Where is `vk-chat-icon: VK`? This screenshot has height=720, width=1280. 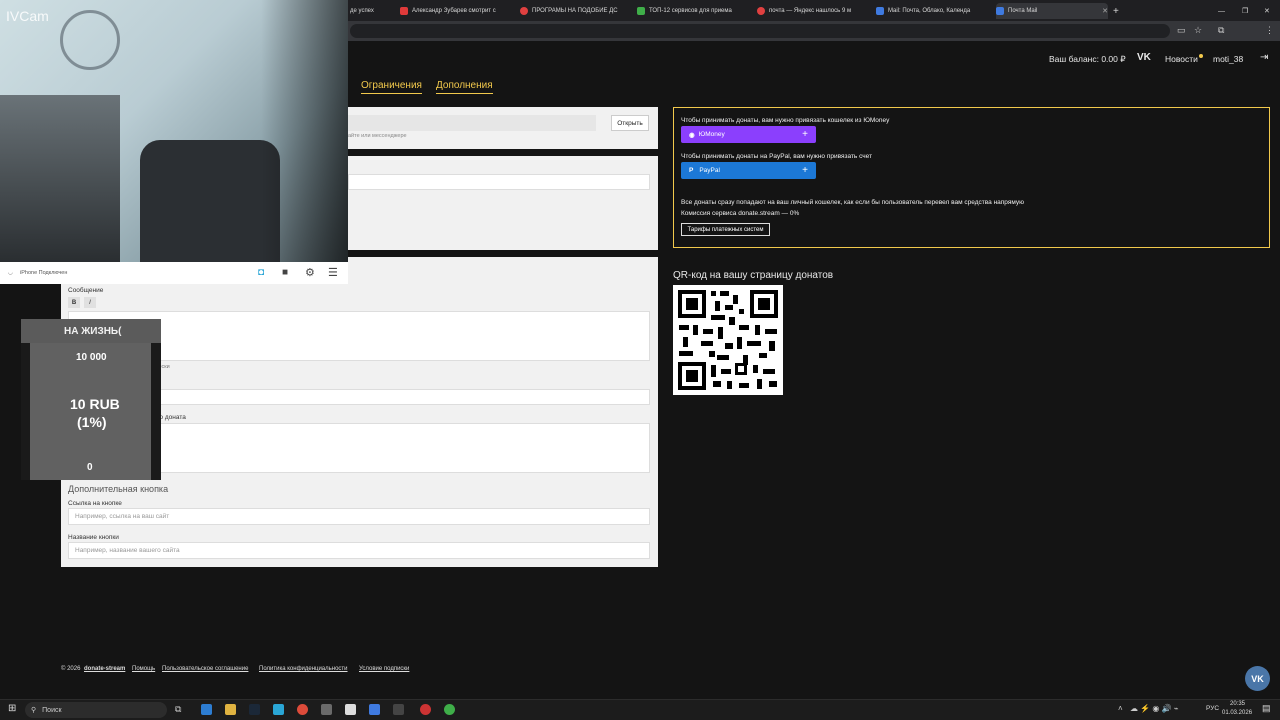
vk-chat-icon: VK is located at coordinates (1257, 678).